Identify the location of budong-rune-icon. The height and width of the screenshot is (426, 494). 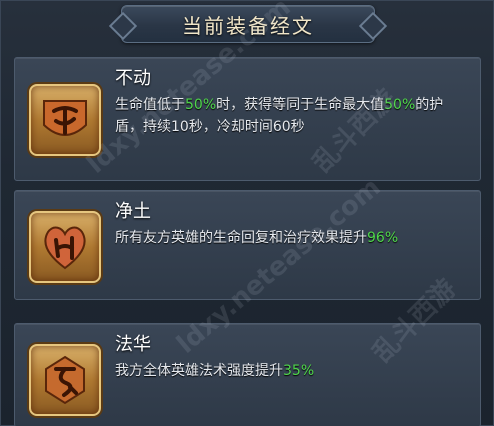
(65, 120).